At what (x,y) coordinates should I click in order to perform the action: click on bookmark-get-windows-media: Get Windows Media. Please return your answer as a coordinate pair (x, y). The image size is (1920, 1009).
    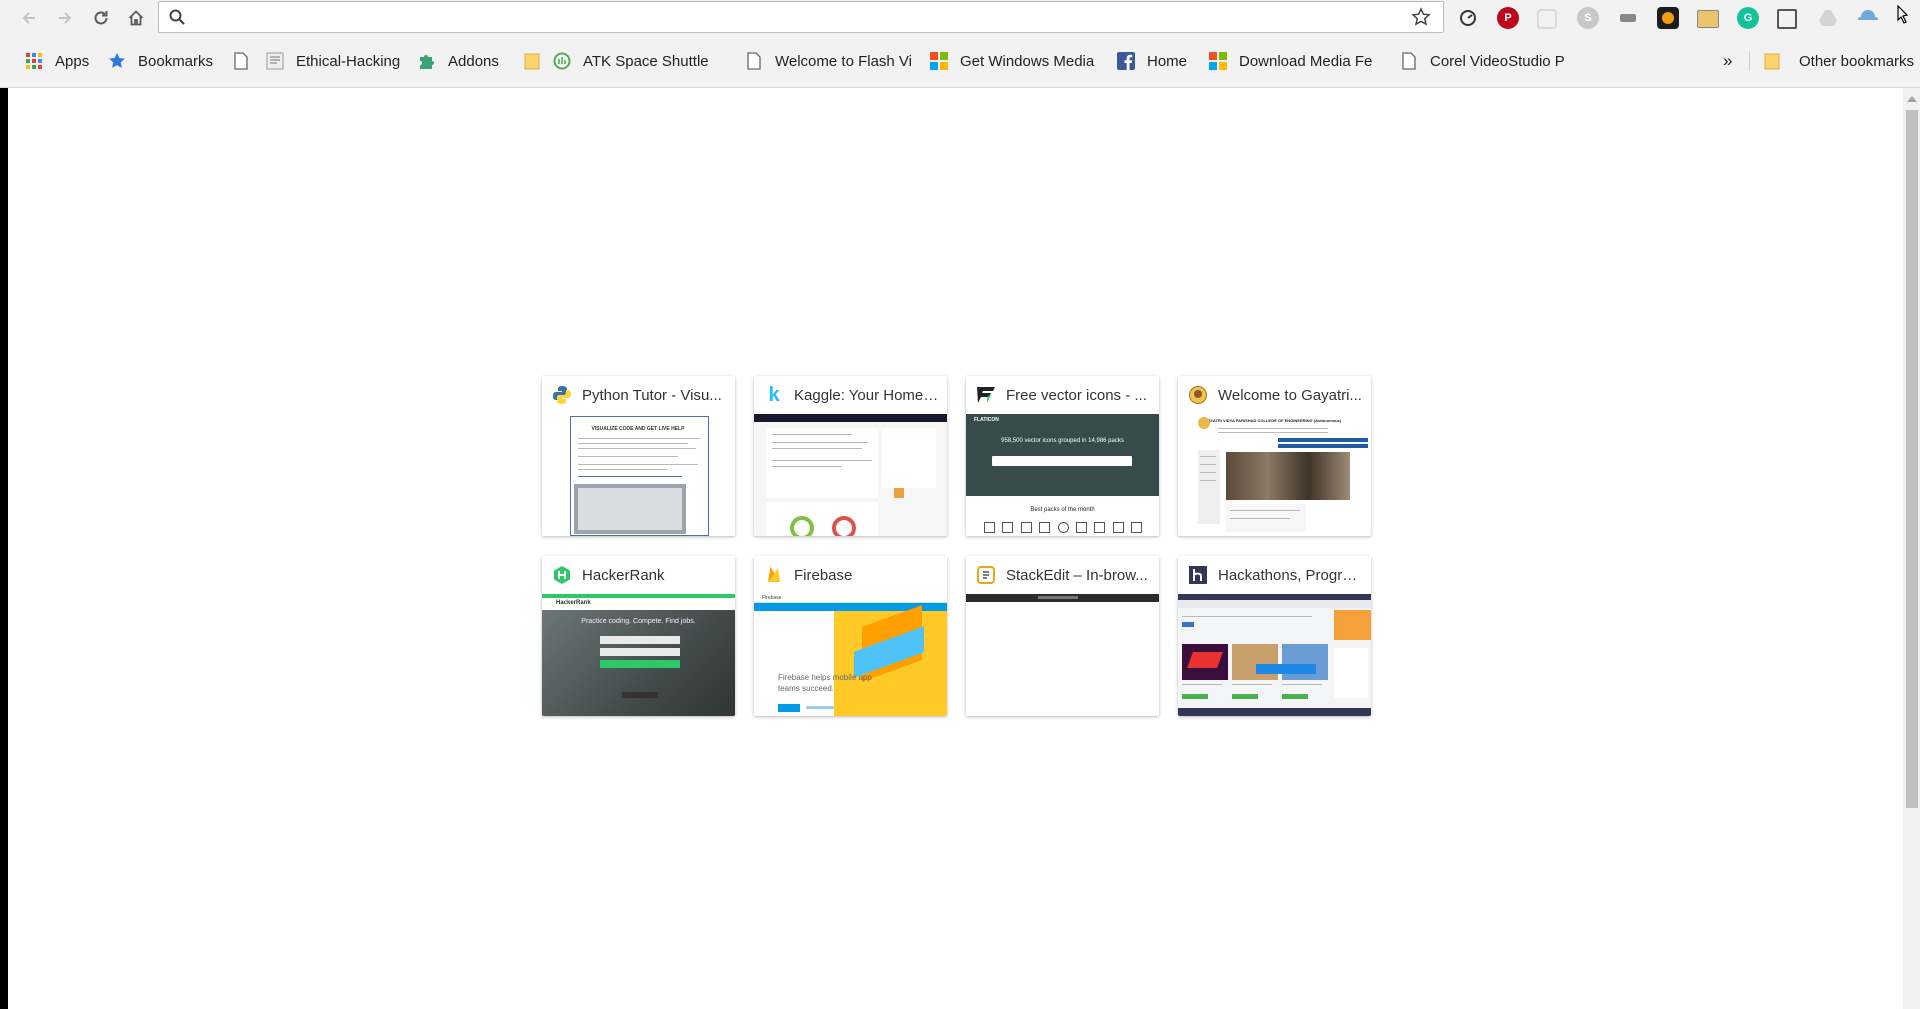
    Looking at the image, I should click on (1015, 61).